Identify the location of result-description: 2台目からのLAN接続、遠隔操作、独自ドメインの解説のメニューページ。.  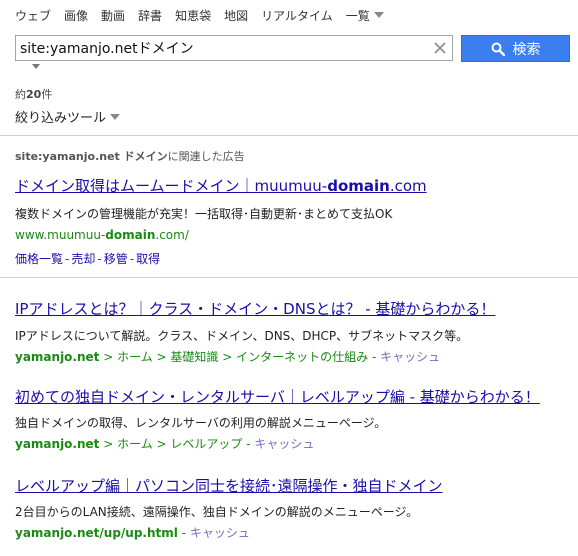
(217, 512).